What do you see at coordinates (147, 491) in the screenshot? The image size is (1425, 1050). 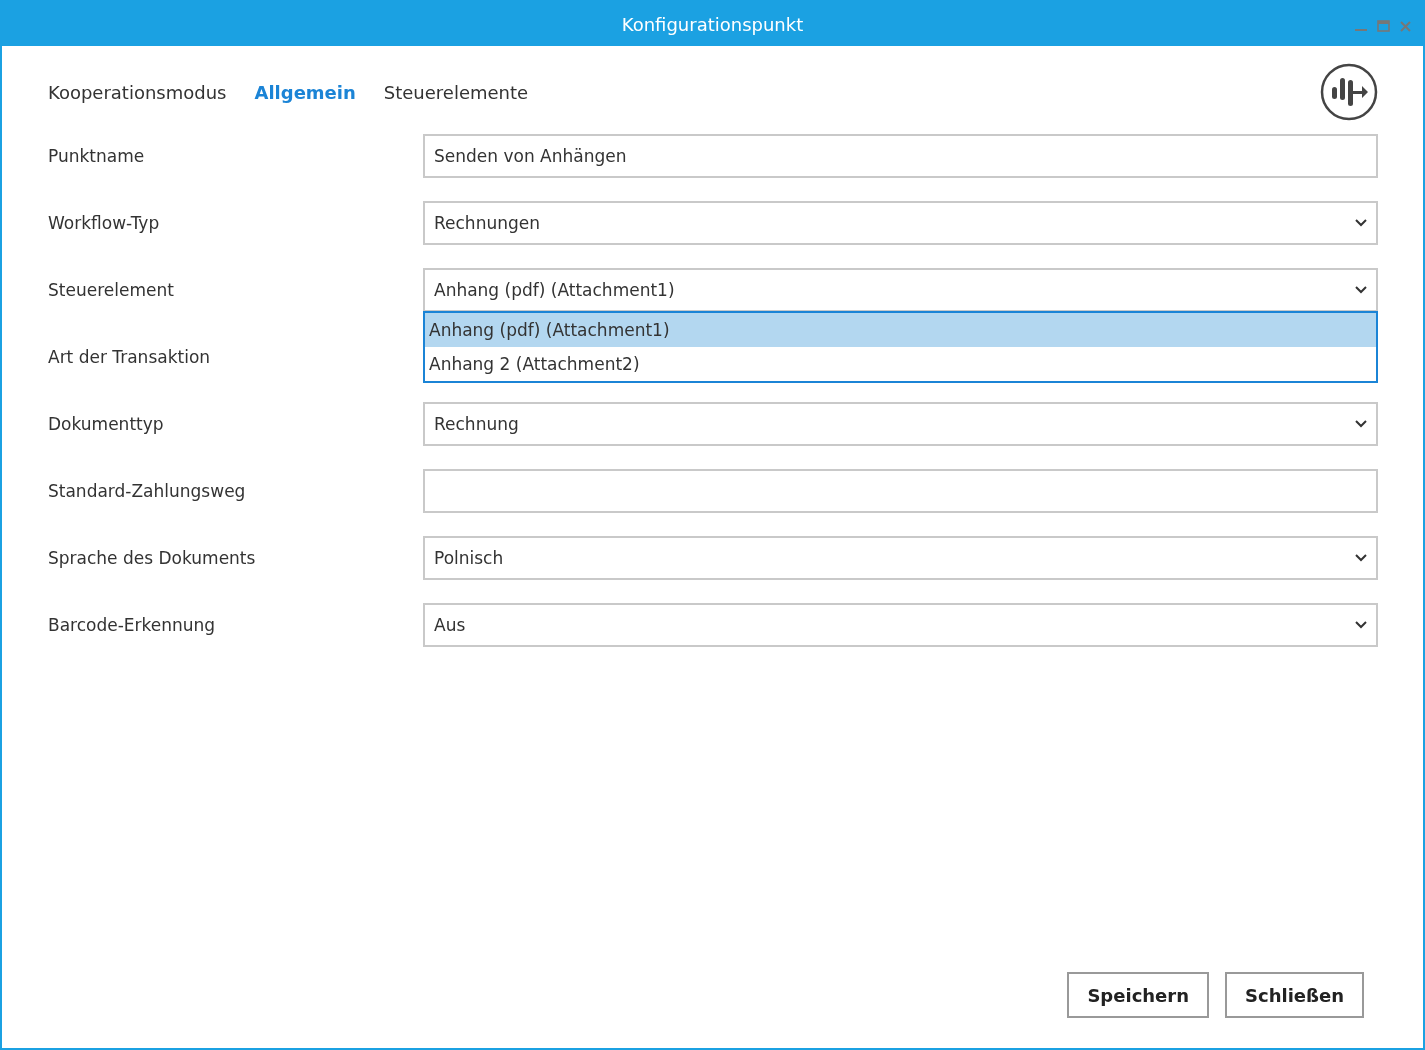 I see `field-label: Standard-Zahlungsweg` at bounding box center [147, 491].